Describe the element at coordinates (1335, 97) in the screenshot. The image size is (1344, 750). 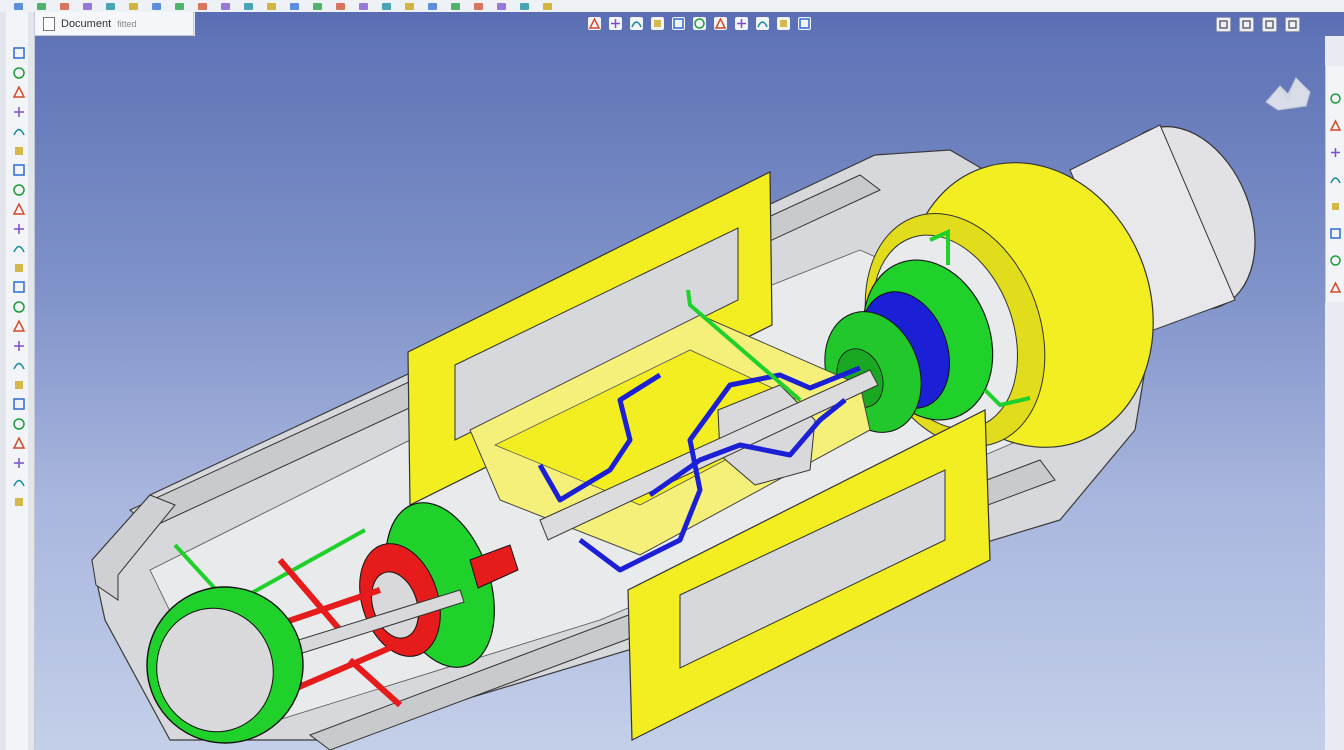
I see `resources-icon` at that location.